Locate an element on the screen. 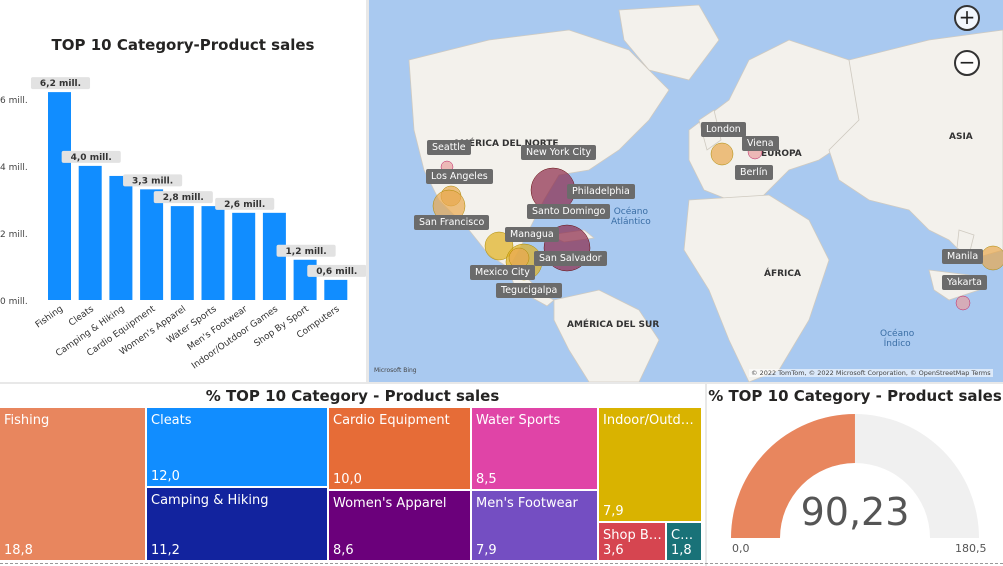 The image size is (1003, 566). city-label-mexico-city: Mexico City is located at coordinates (502, 272).